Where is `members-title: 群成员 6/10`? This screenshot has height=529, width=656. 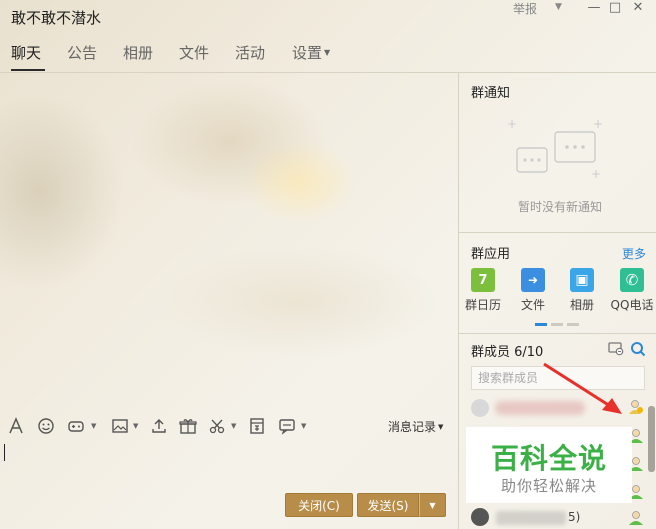 members-title: 群成员 6/10 is located at coordinates (507, 352).